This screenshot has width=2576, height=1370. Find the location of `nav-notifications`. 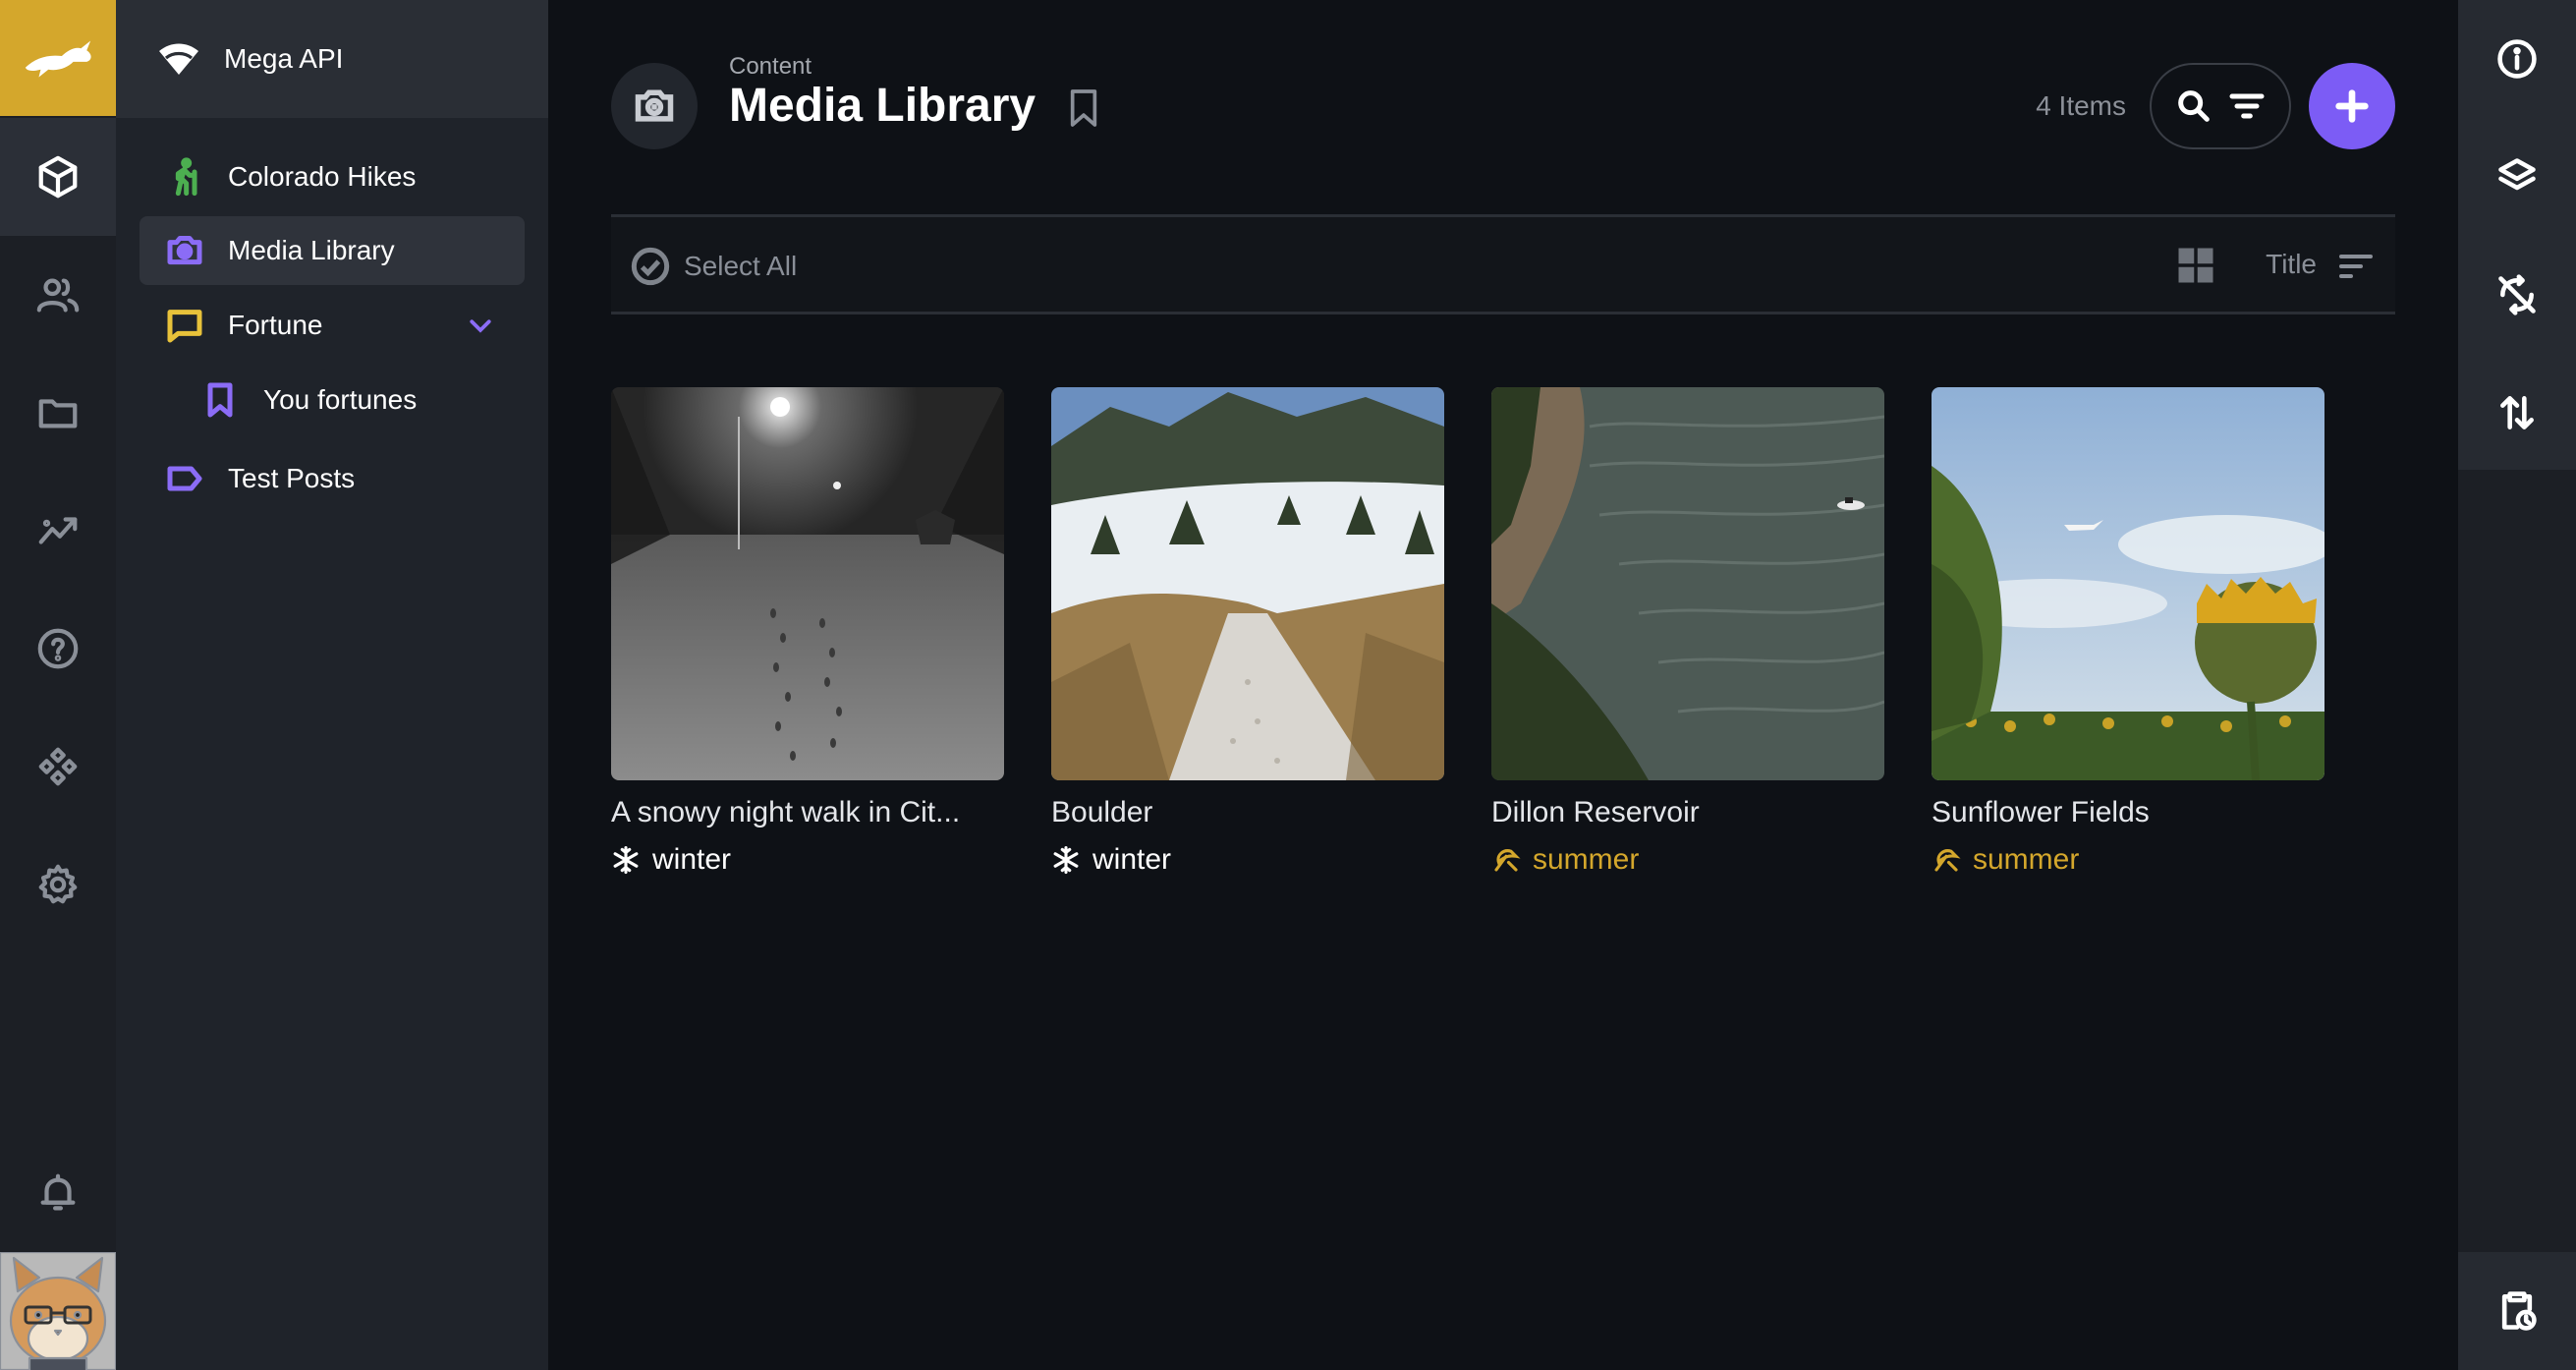

nav-notifications is located at coordinates (58, 1193).